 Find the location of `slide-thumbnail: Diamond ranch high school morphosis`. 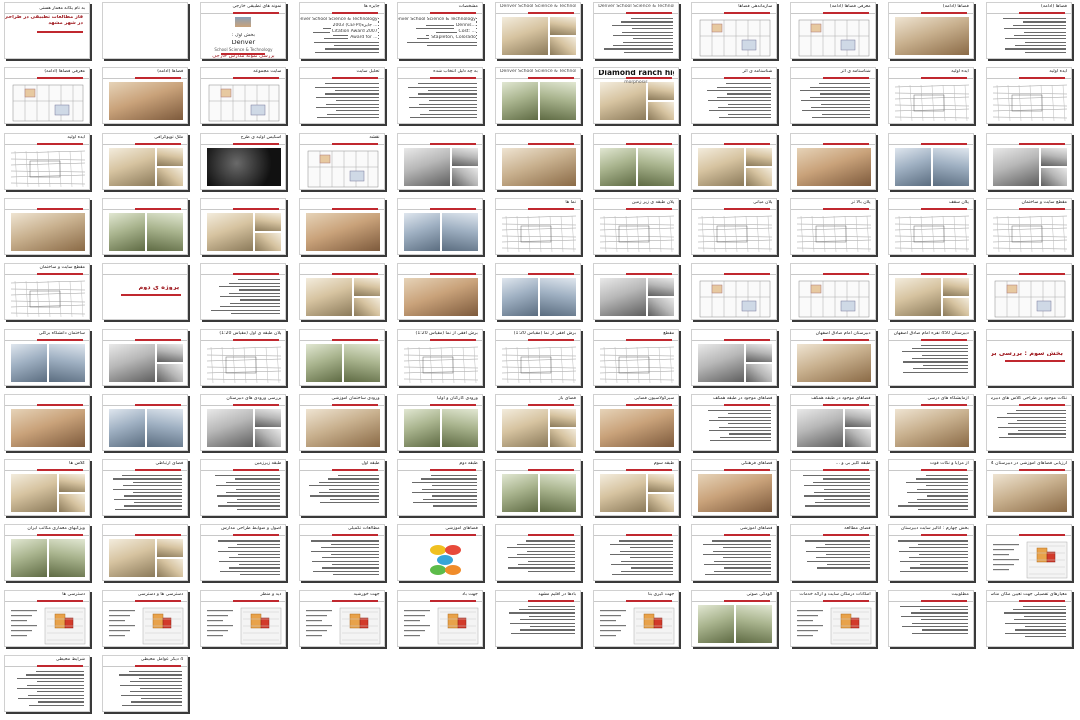

slide-thumbnail: Diamond ranch high school morphosis is located at coordinates (636, 96).